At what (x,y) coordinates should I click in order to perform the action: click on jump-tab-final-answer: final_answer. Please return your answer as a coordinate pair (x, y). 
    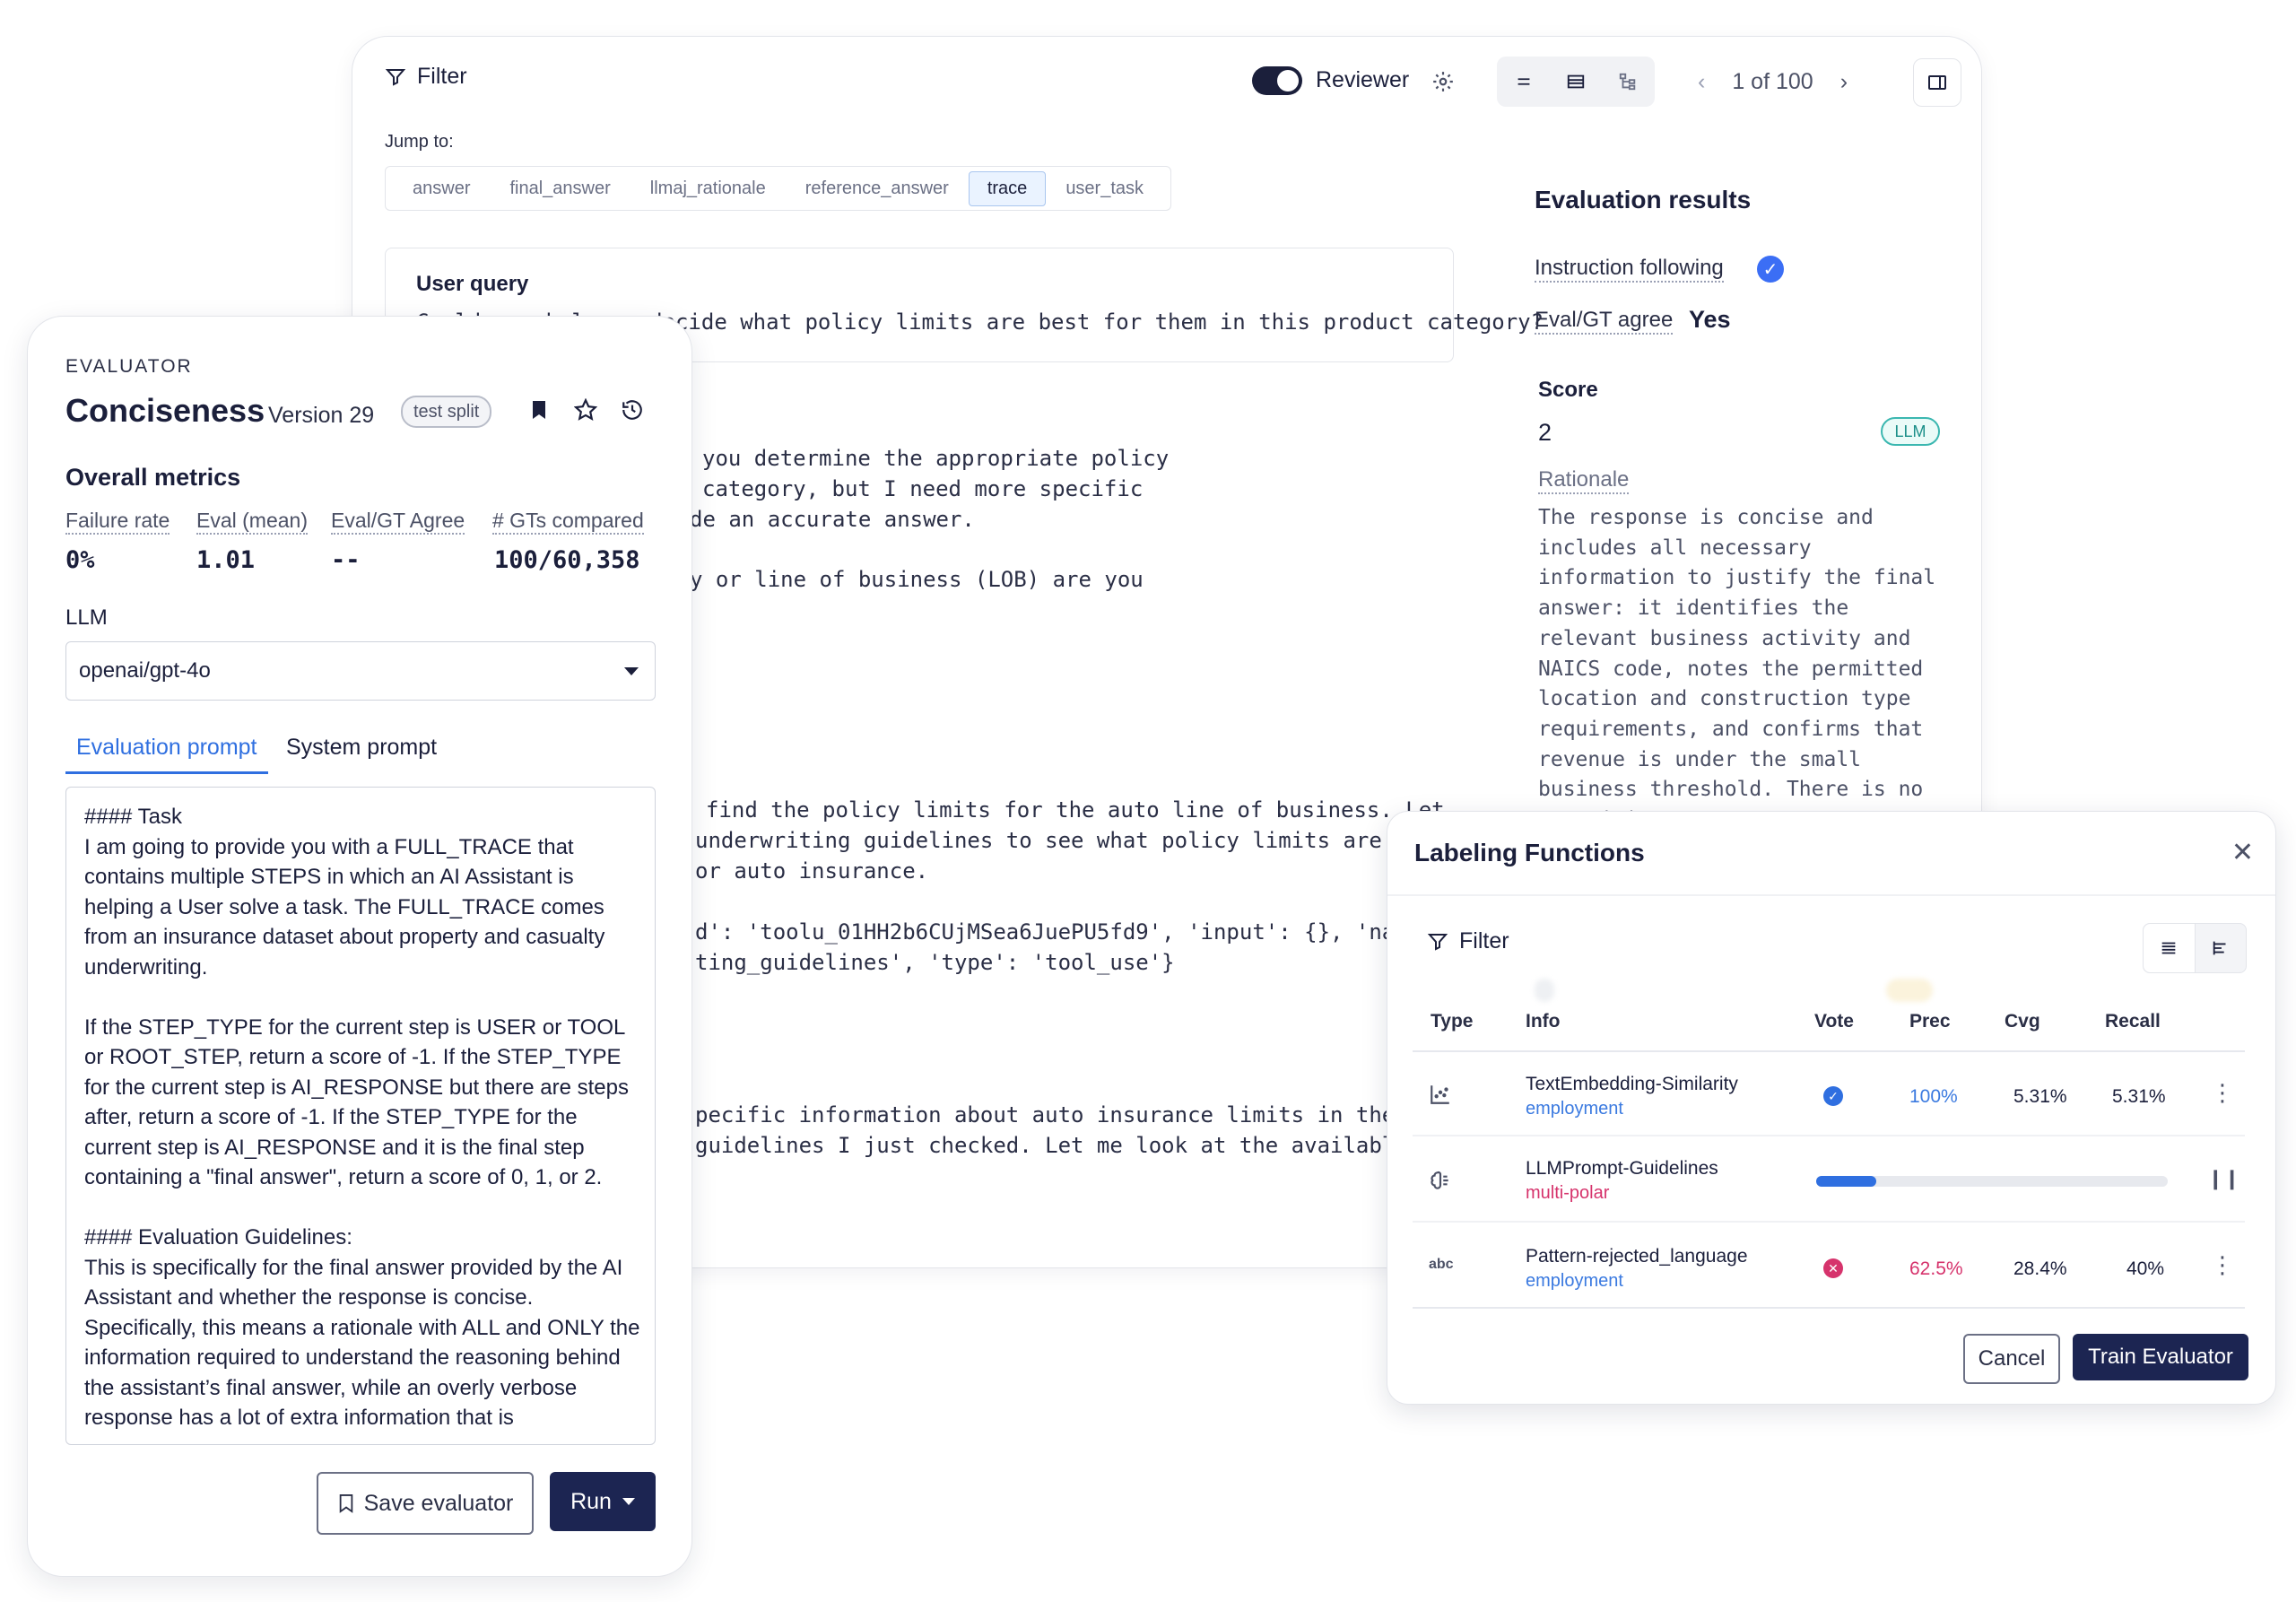
    Looking at the image, I should click on (560, 188).